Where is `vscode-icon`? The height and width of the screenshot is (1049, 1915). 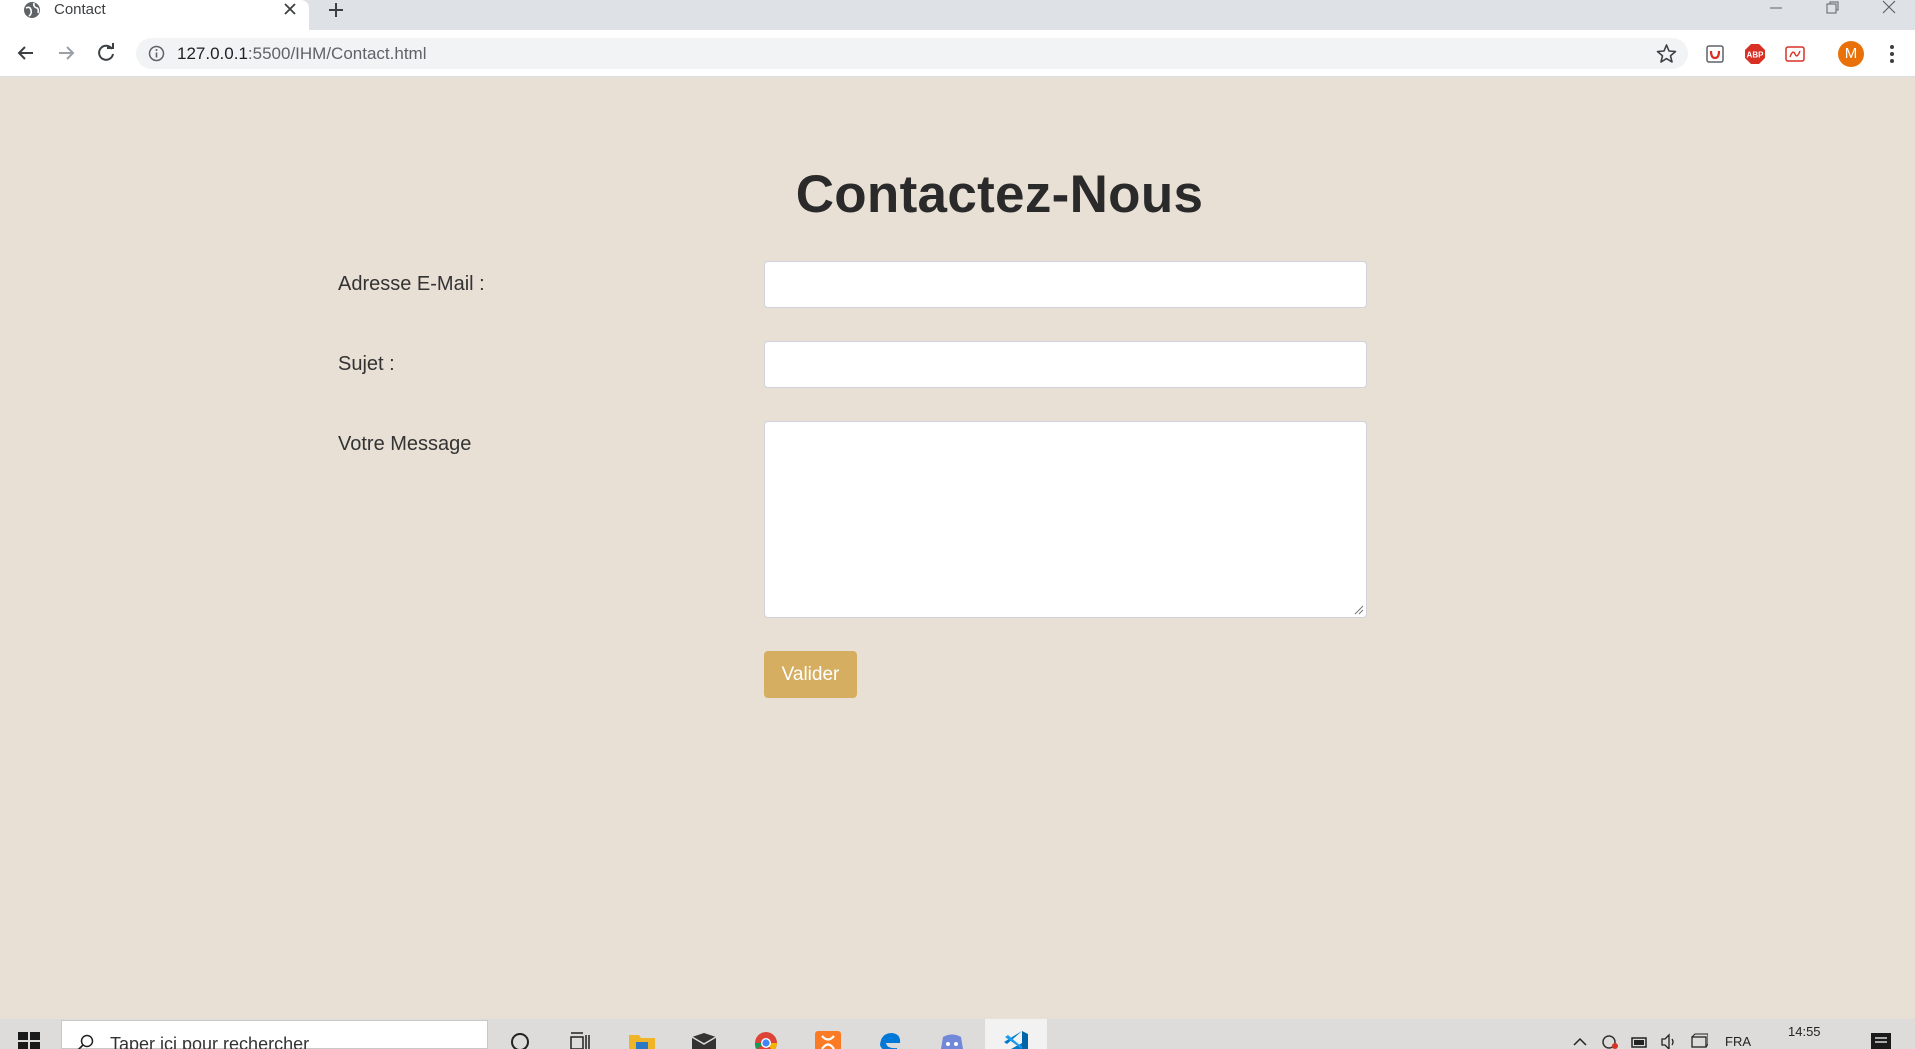 vscode-icon is located at coordinates (1016, 1039).